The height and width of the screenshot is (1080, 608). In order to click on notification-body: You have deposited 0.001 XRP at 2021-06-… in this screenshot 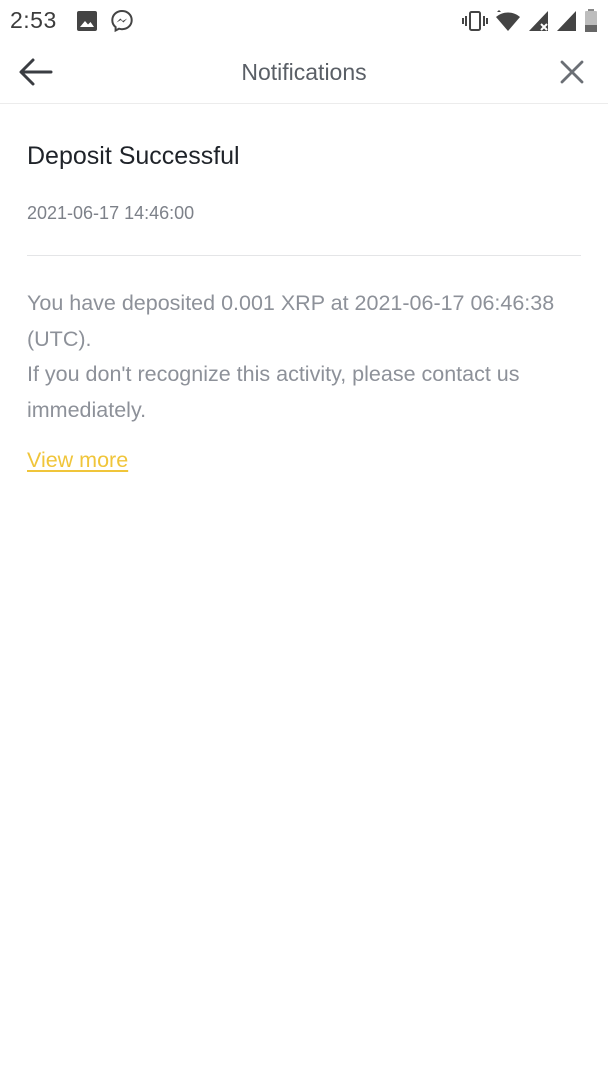, I will do `click(304, 357)`.